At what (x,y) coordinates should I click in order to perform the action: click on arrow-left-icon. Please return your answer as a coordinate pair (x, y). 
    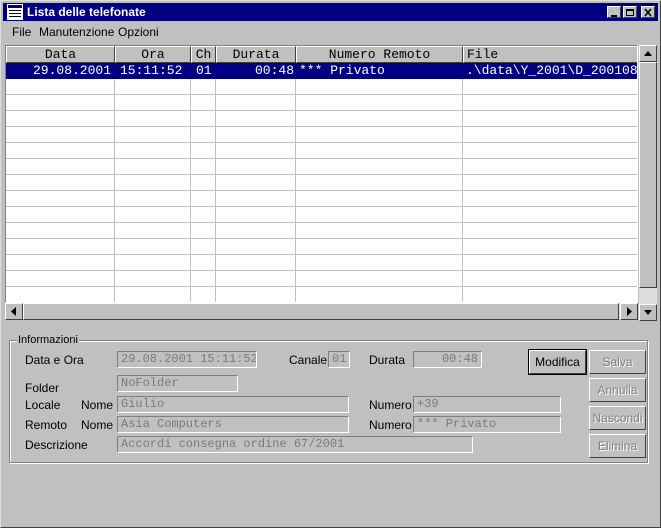
    Looking at the image, I should click on (13, 311).